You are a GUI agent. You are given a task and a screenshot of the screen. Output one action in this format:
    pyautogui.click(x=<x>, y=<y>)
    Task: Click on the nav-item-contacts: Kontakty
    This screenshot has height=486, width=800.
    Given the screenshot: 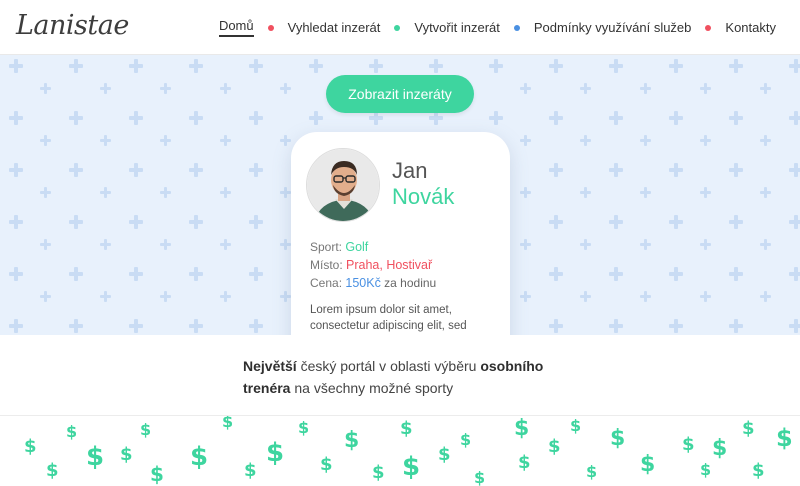 What is the action you would take?
    pyautogui.click(x=750, y=27)
    